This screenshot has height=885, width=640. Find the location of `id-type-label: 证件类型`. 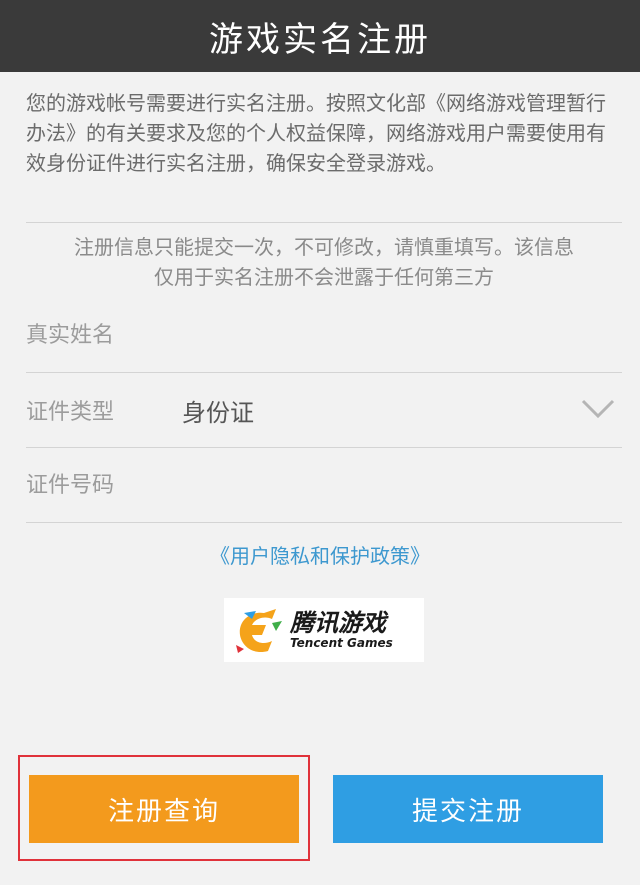

id-type-label: 证件类型 is located at coordinates (70, 412).